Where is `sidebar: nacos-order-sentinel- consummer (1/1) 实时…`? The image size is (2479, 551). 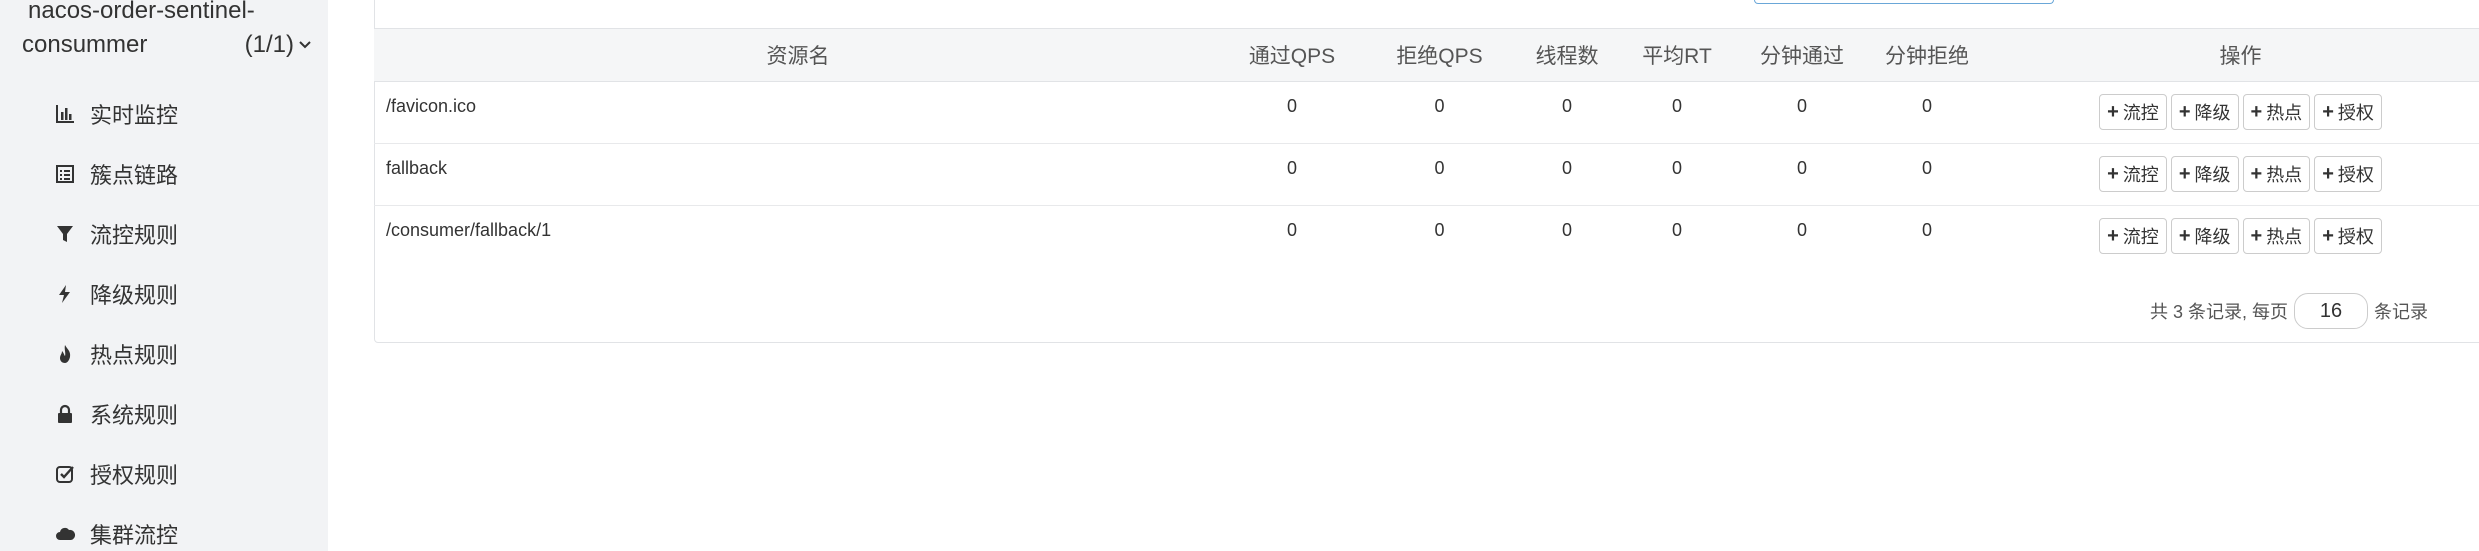 sidebar: nacos-order-sentinel- consummer (1/1) 实时… is located at coordinates (164, 275).